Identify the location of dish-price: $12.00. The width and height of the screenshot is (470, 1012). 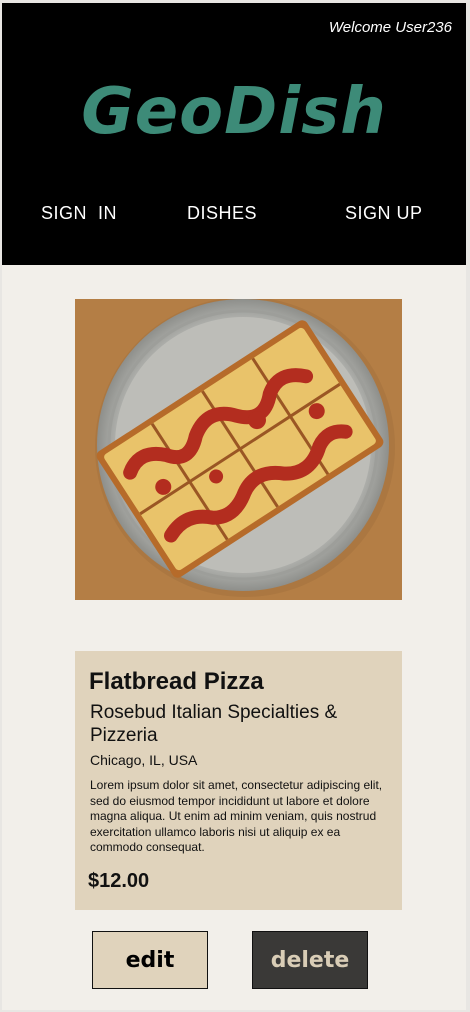
(119, 881).